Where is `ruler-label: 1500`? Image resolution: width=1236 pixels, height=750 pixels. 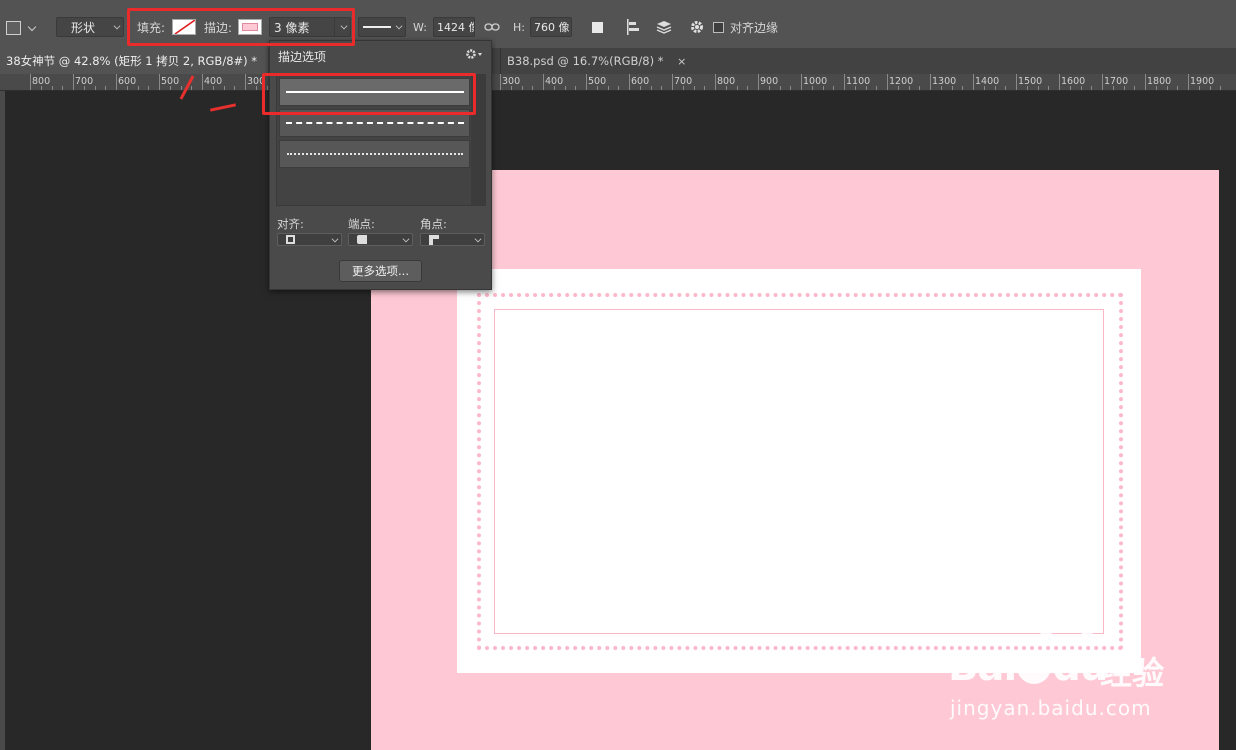
ruler-label: 1500 is located at coordinates (1030, 81).